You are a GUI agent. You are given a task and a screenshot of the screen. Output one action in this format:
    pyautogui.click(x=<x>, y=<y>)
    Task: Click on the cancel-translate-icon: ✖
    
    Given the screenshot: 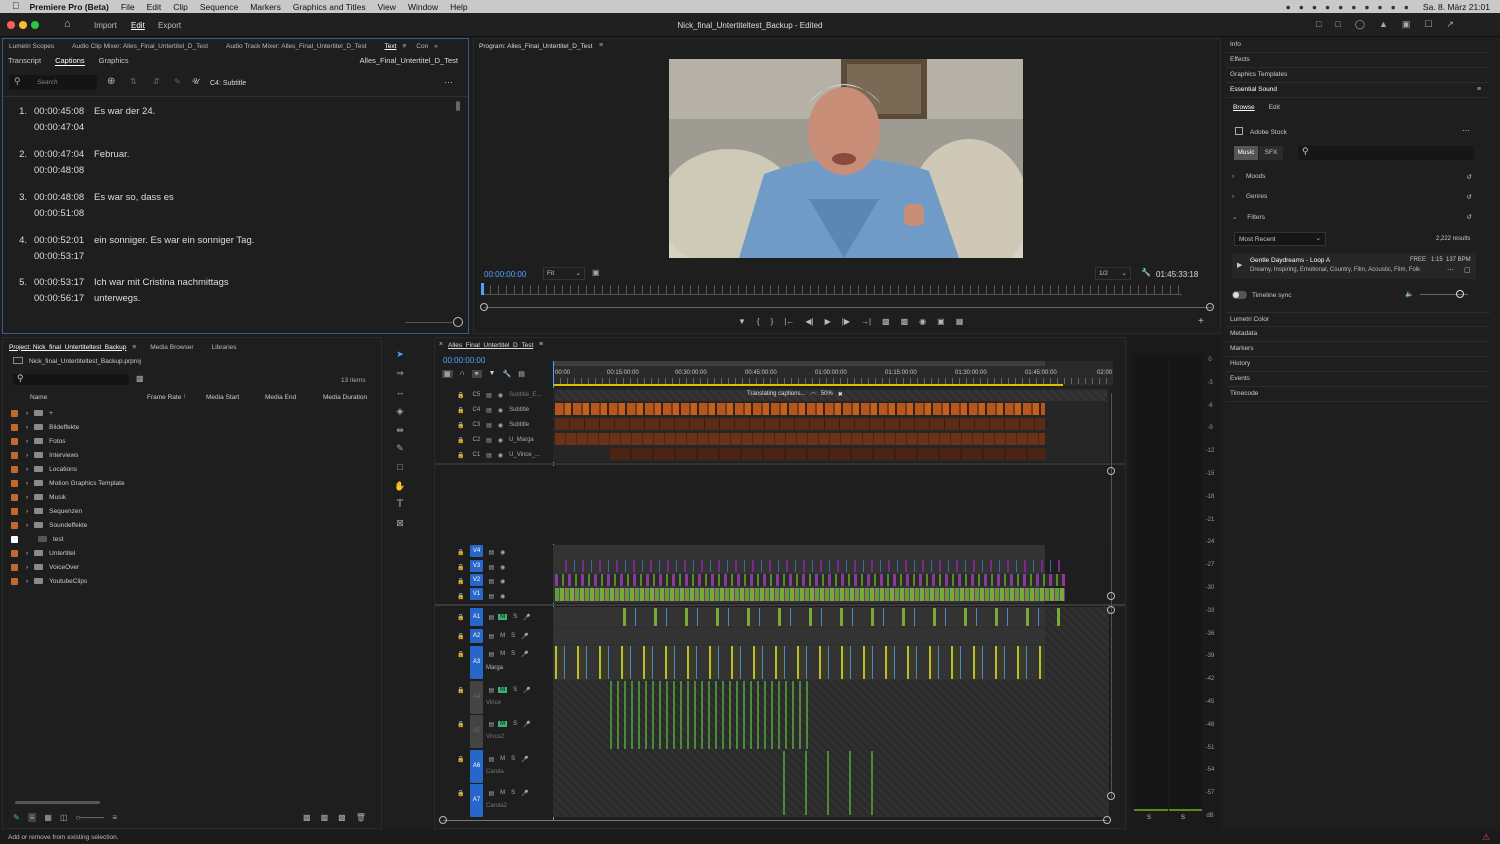 What is the action you would take?
    pyautogui.click(x=840, y=394)
    